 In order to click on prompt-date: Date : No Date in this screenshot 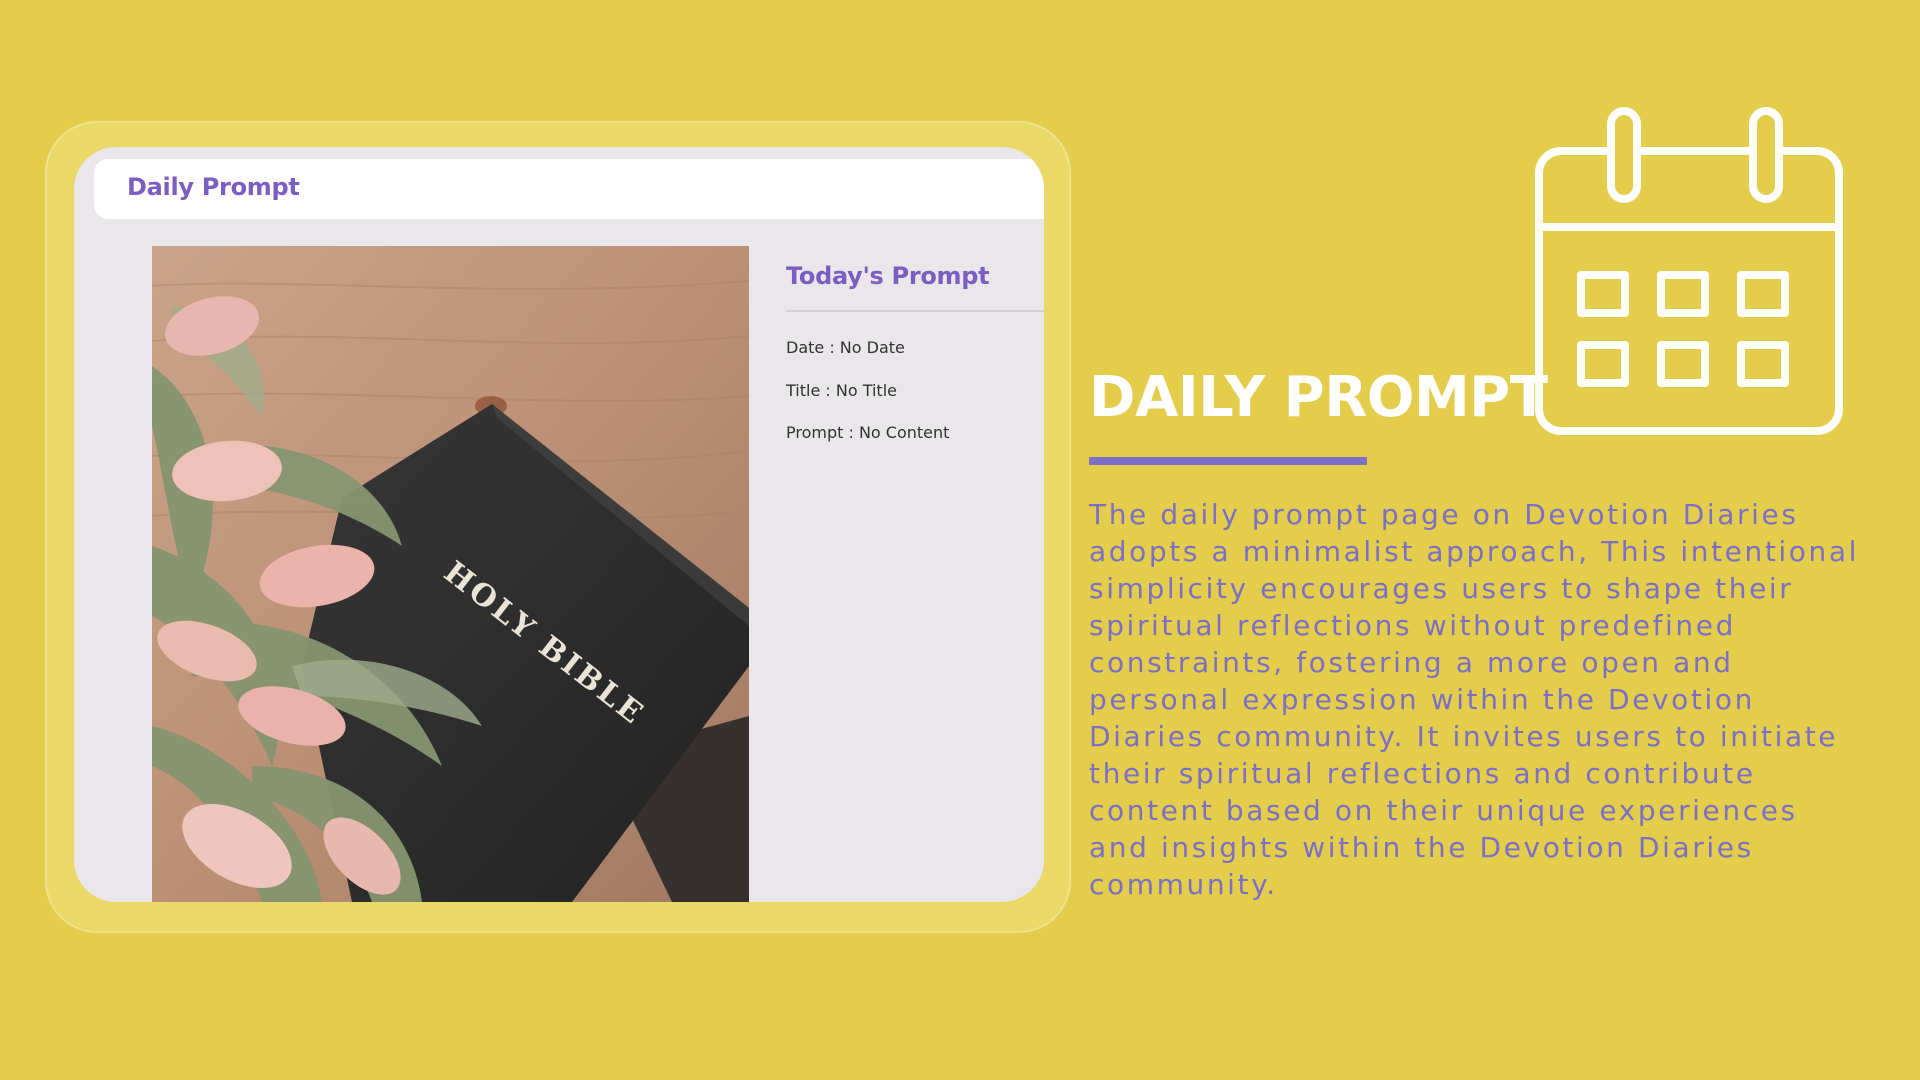, I will do `click(845, 347)`.